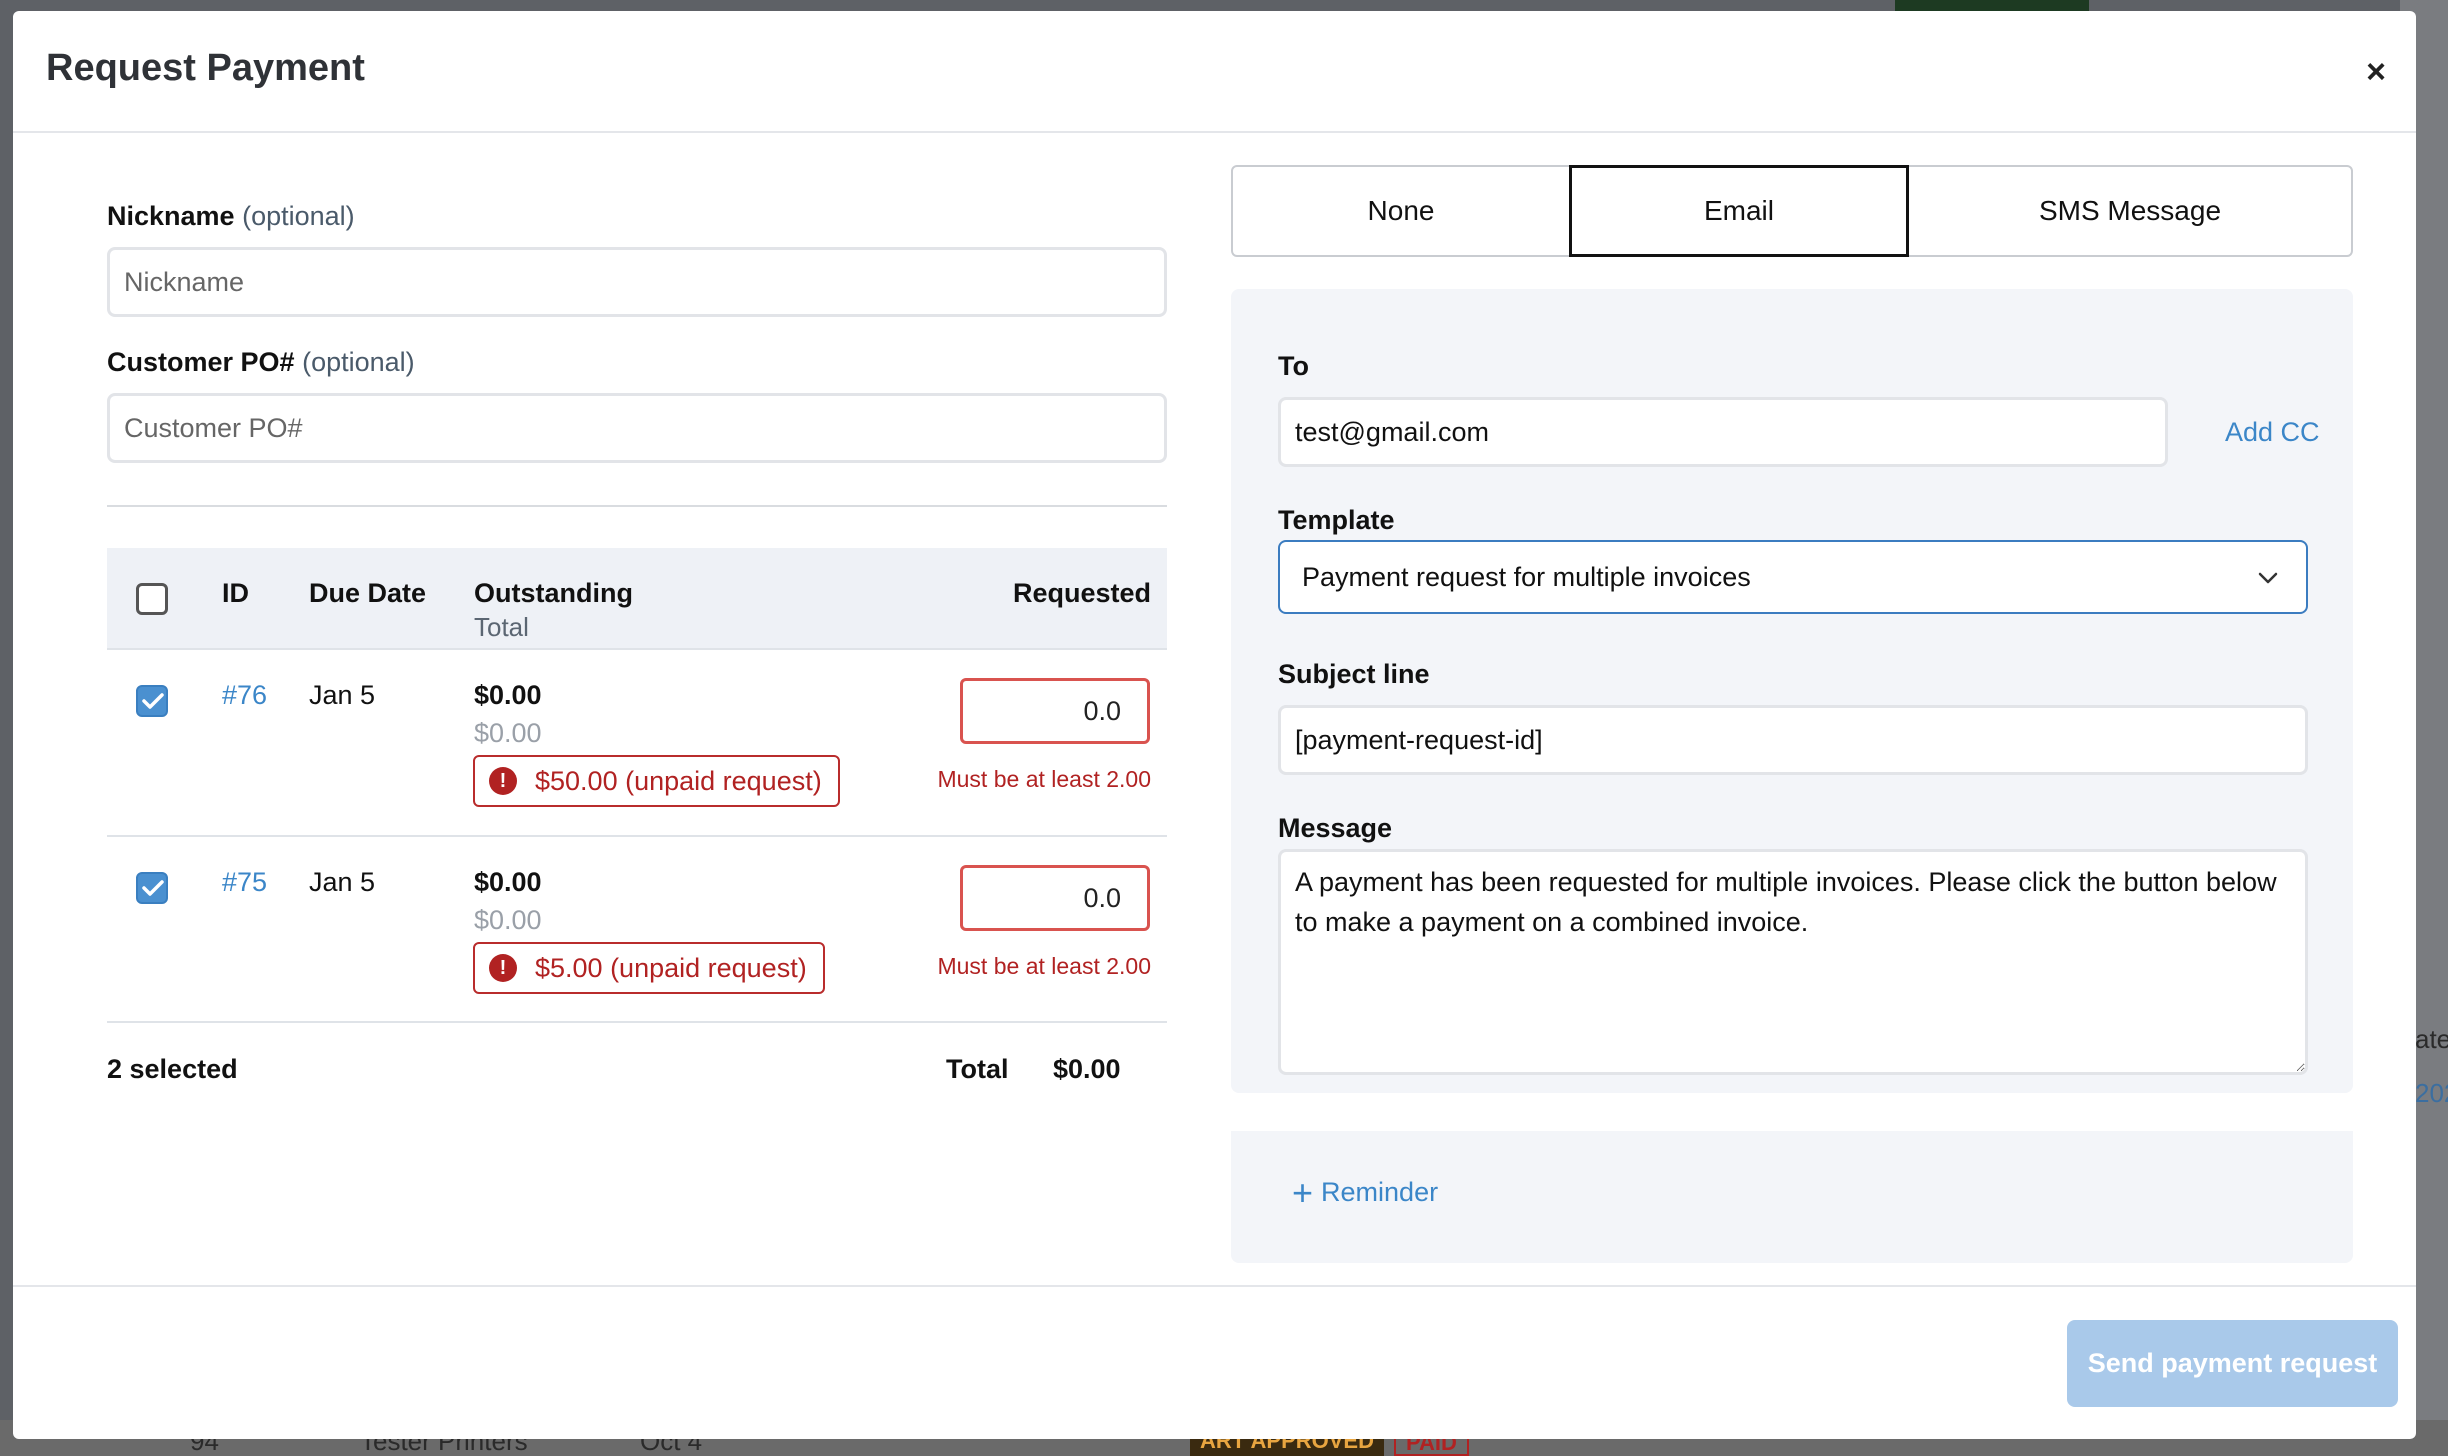 The height and width of the screenshot is (1456, 2448). Describe the element at coordinates (2431, 1039) in the screenshot. I see `background-text: ate` at that location.